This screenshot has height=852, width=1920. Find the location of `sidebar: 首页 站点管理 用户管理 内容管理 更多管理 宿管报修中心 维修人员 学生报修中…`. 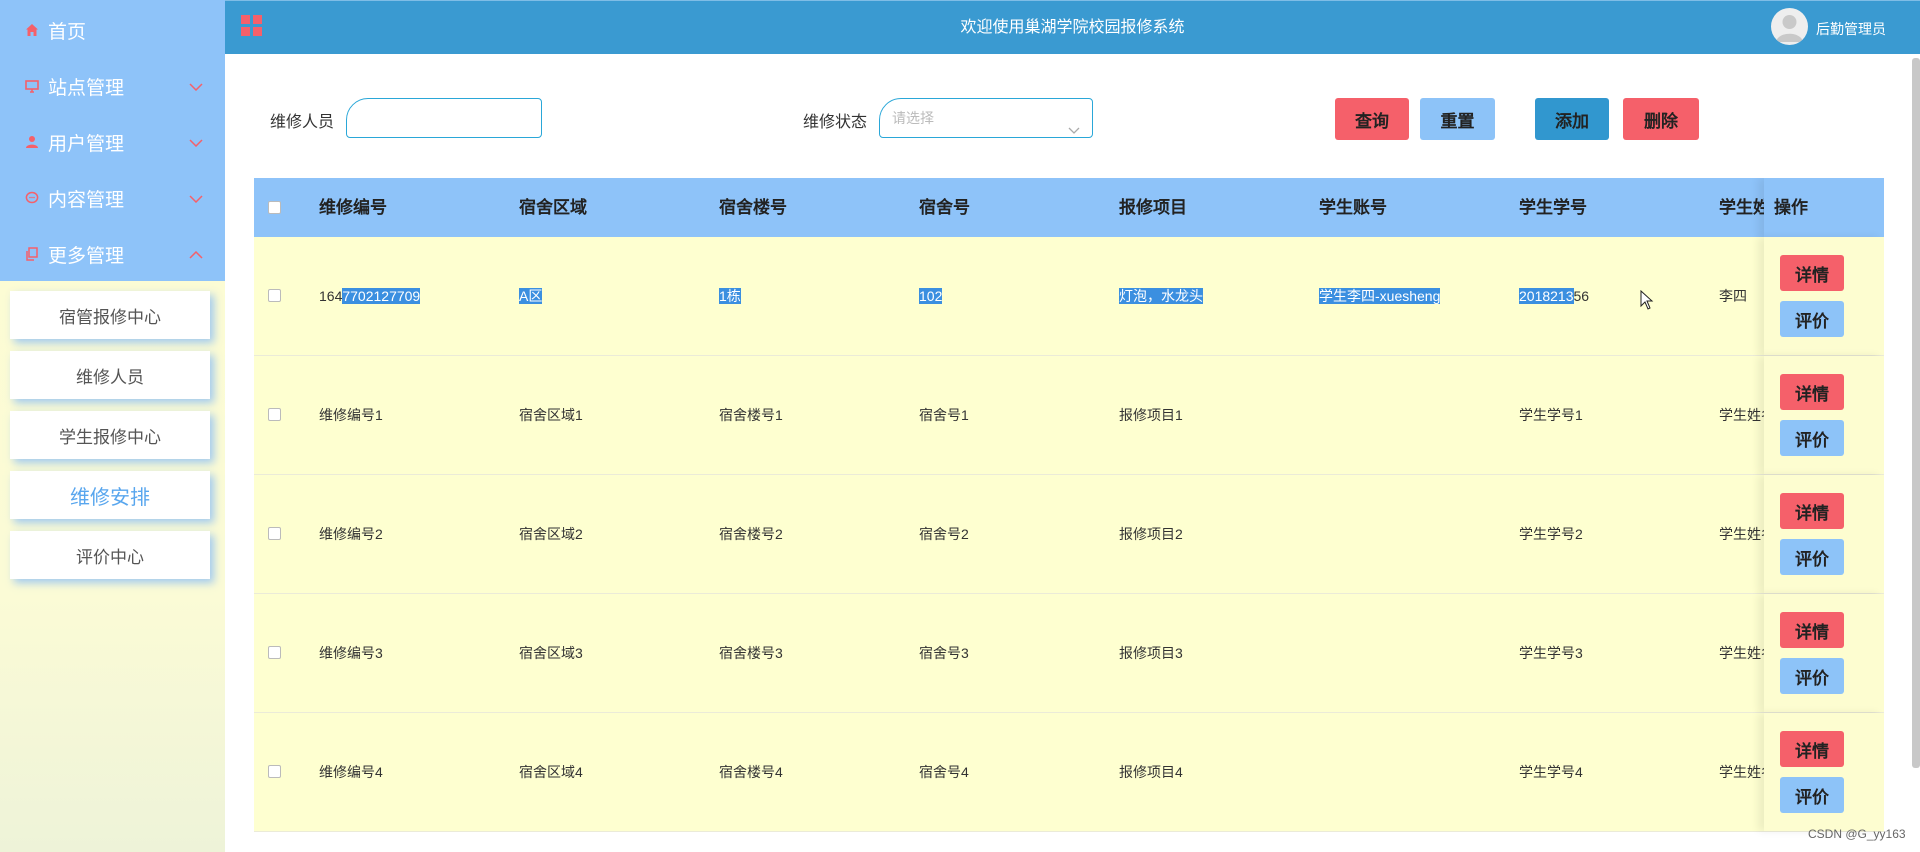

sidebar: 首页 站点管理 用户管理 内容管理 更多管理 宿管报修中心 维修人员 学生报修中… is located at coordinates (112, 426).